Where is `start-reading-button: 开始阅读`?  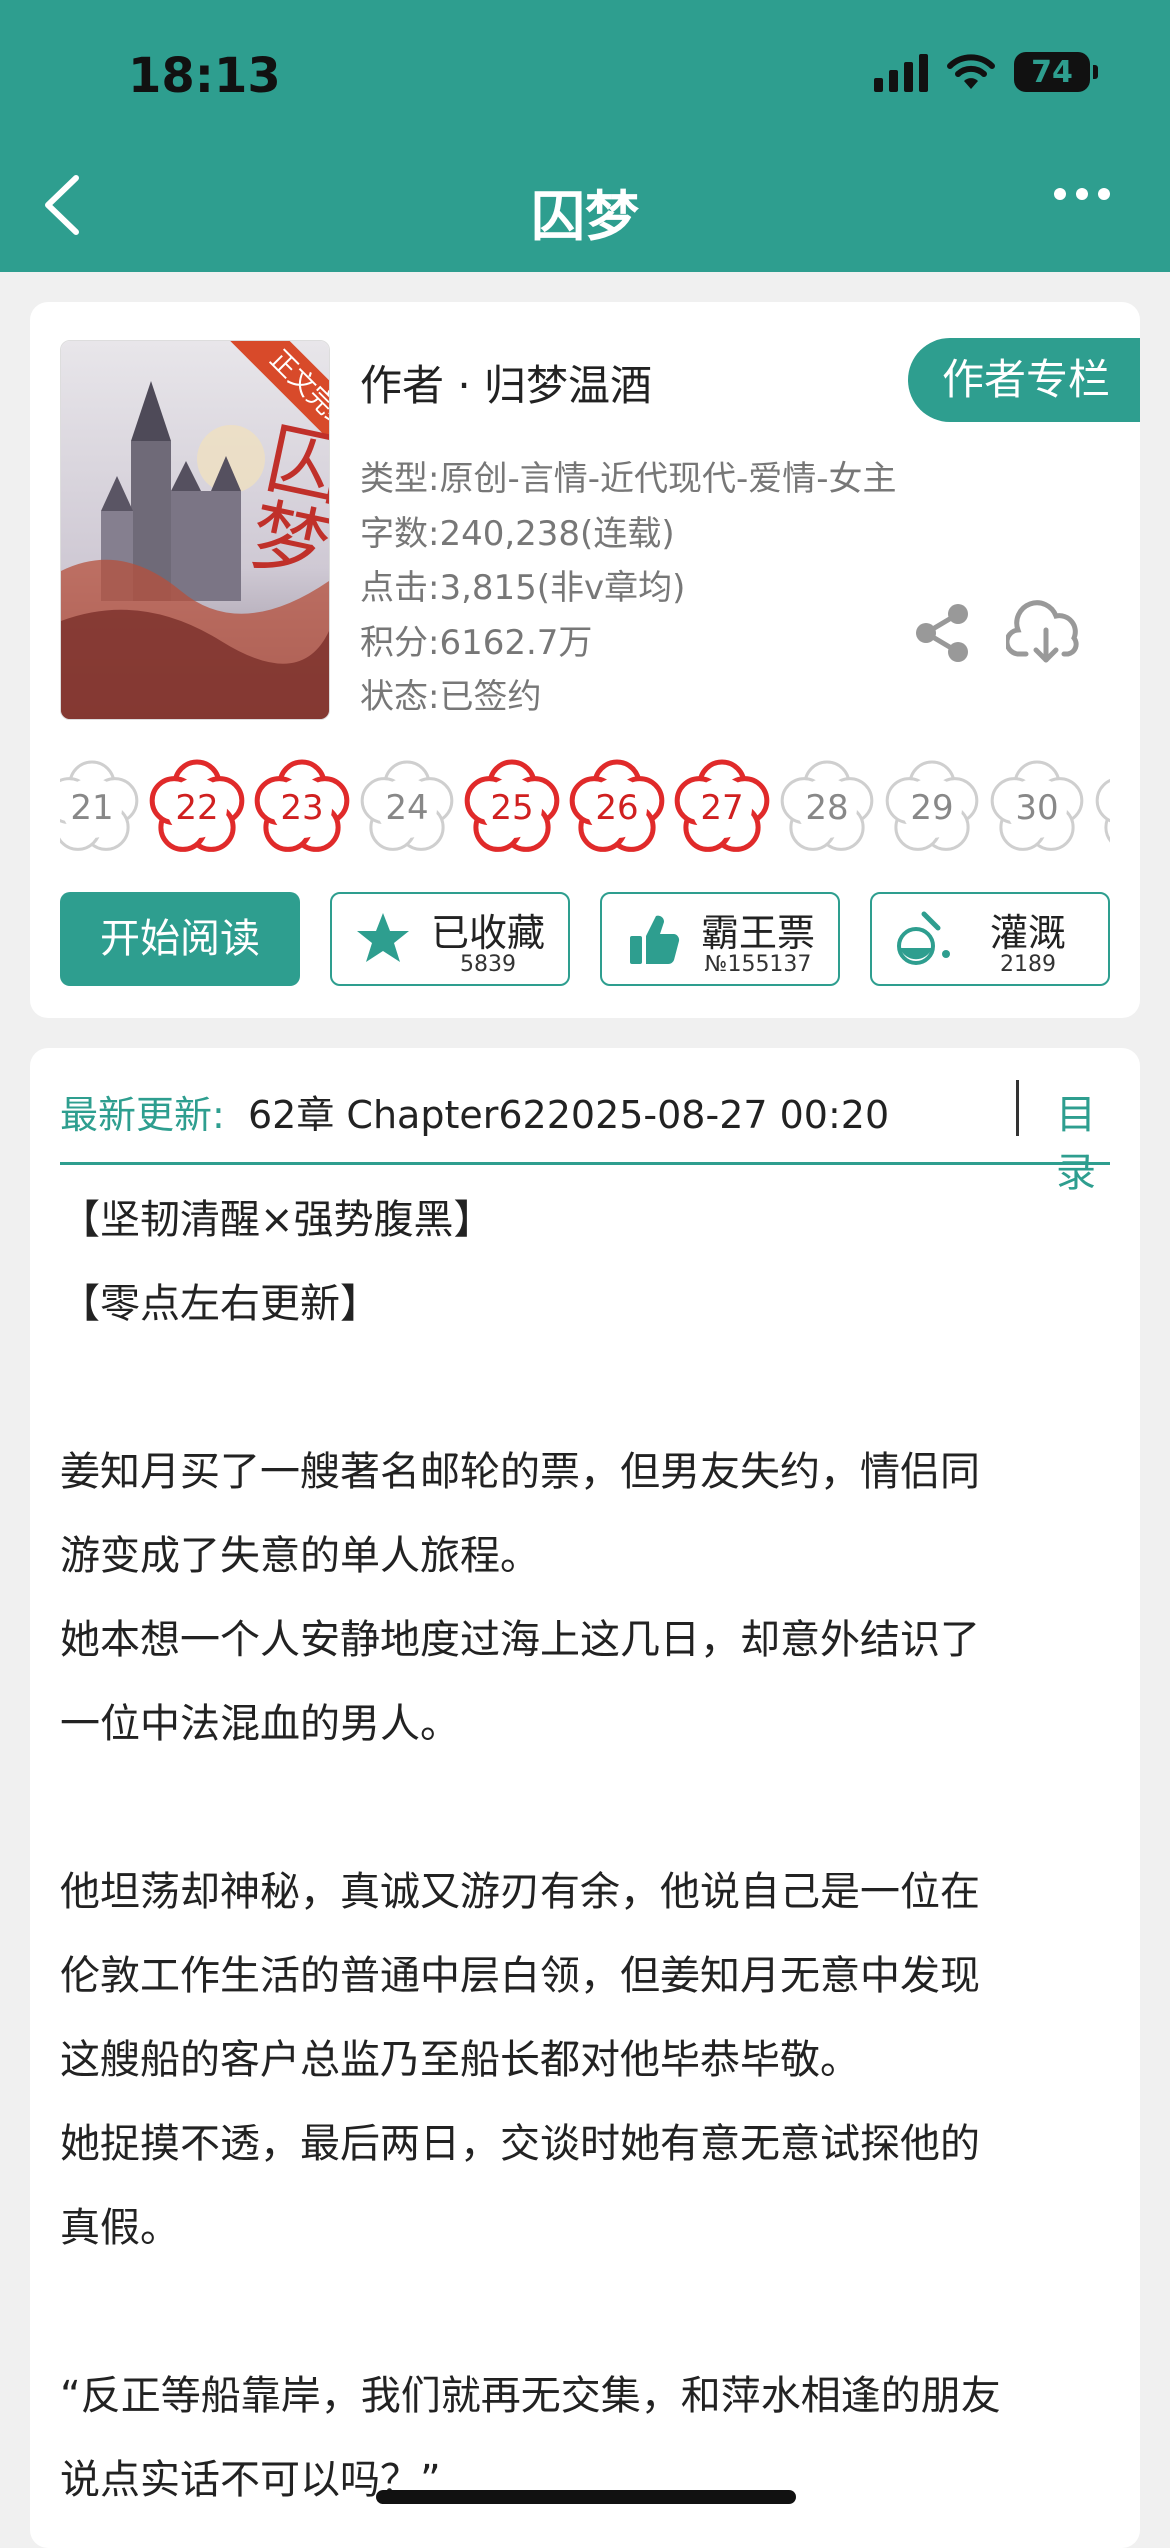 start-reading-button: 开始阅读 is located at coordinates (180, 939).